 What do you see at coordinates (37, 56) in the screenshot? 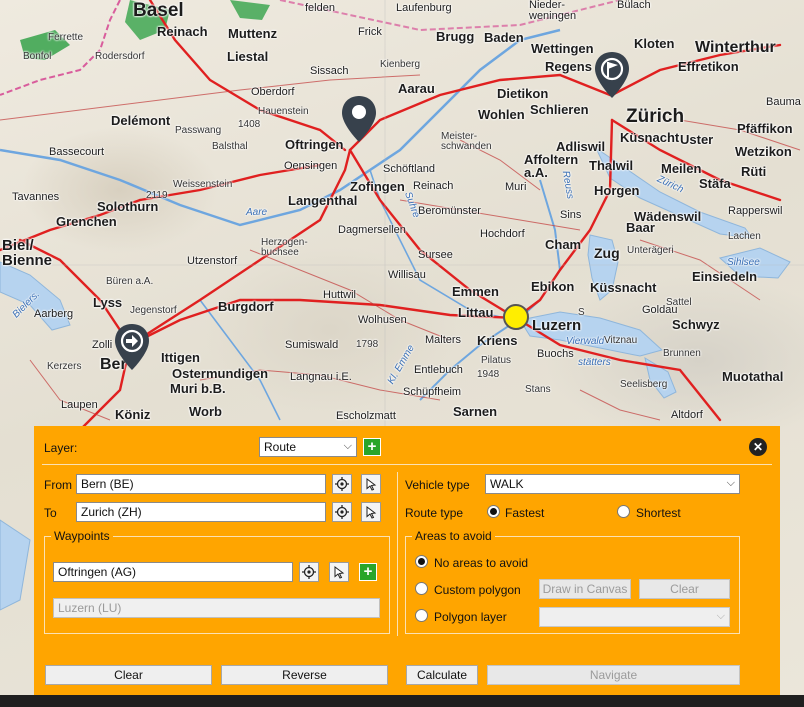
I see `place-label-bonfol: Bonfol` at bounding box center [37, 56].